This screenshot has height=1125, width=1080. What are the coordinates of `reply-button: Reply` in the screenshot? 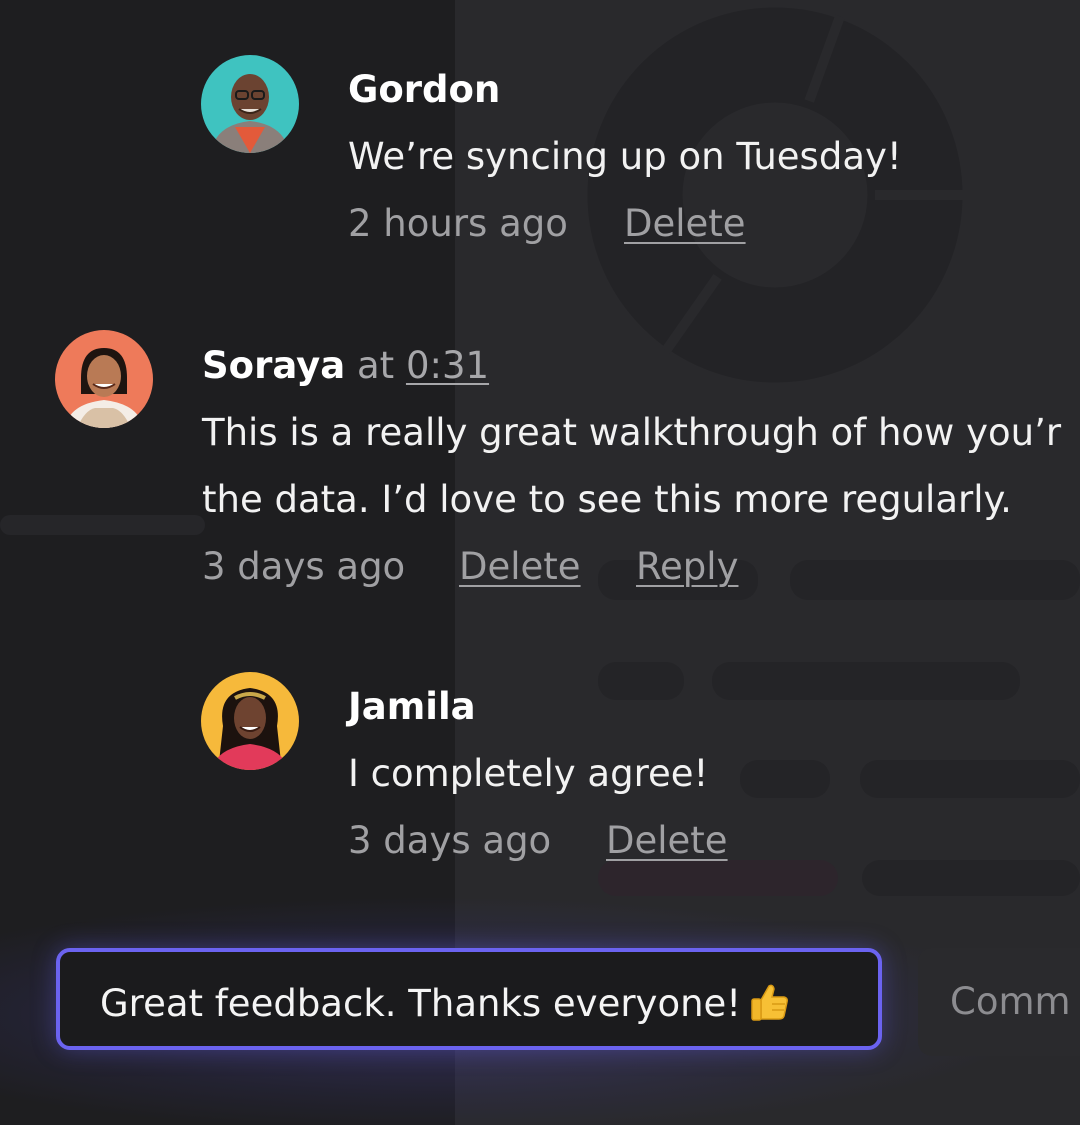 It's located at (687, 567).